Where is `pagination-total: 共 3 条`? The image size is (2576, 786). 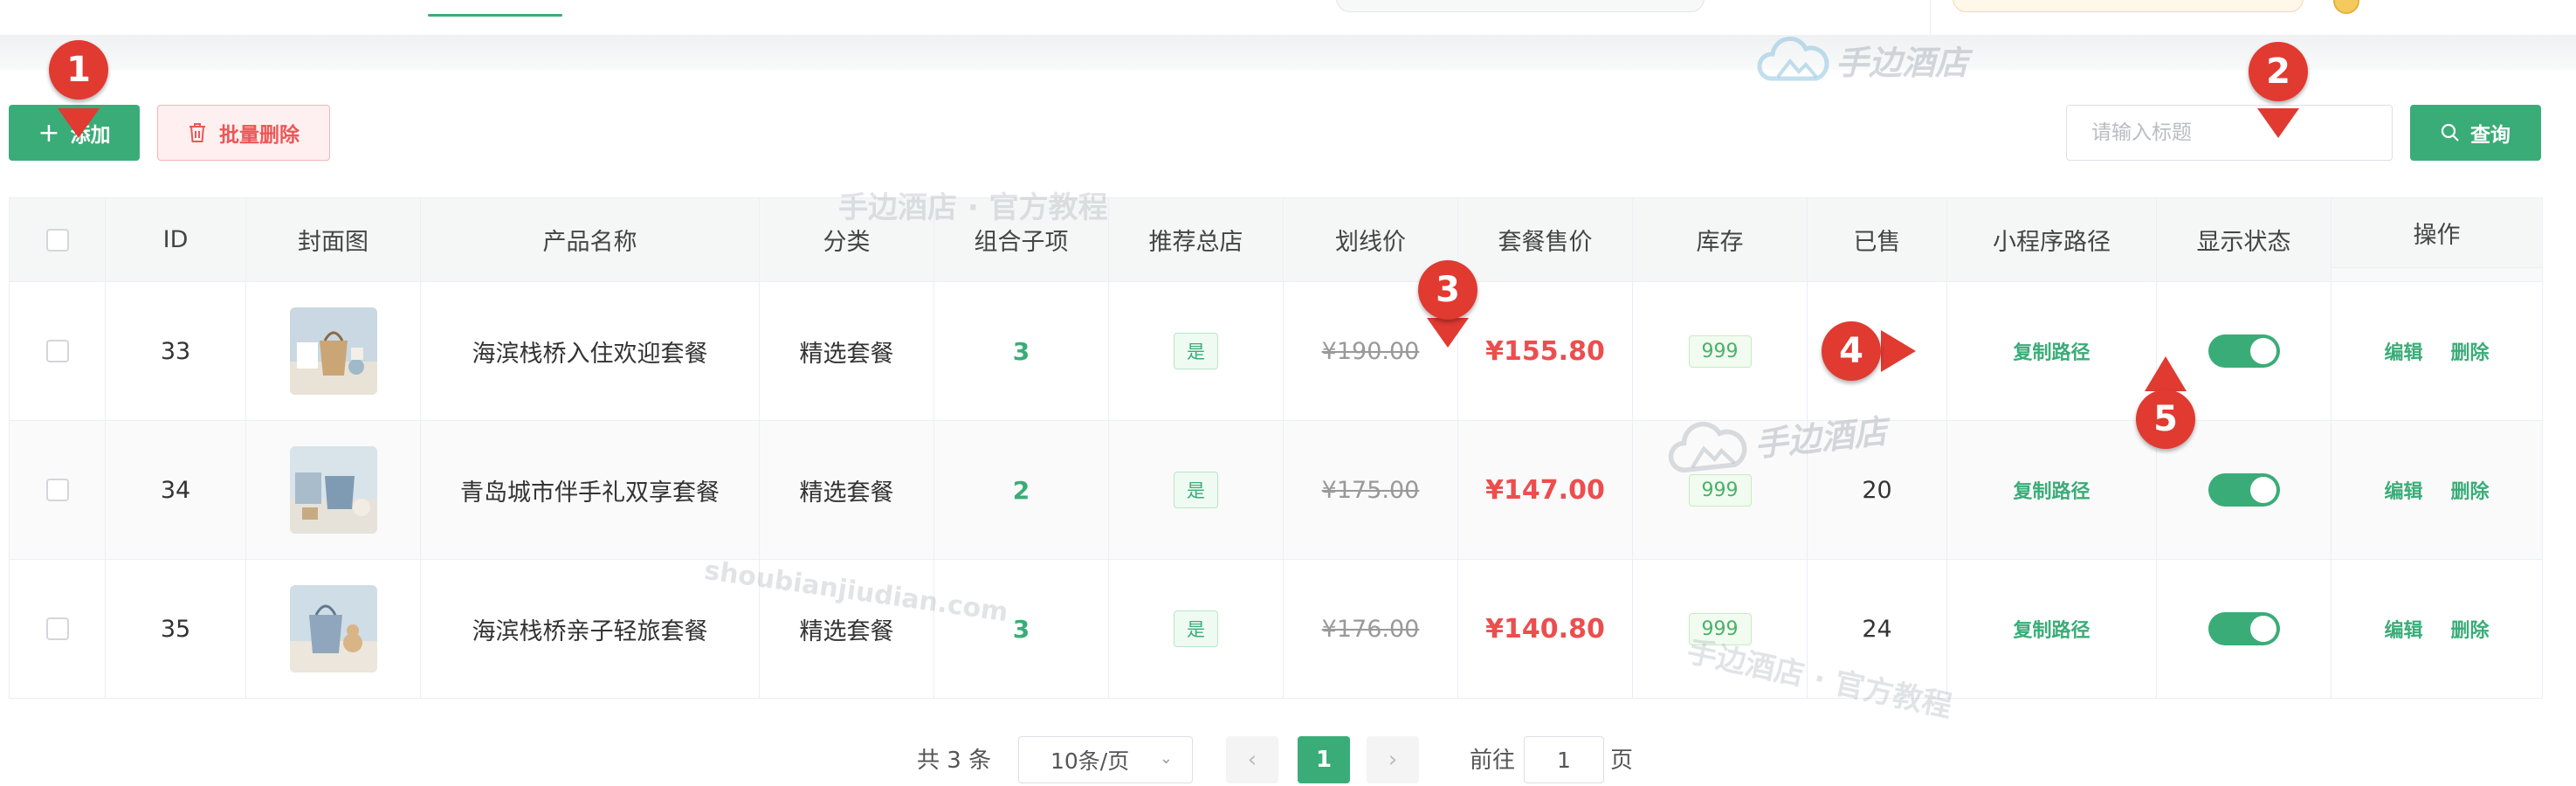 pagination-total: 共 3 条 is located at coordinates (954, 761).